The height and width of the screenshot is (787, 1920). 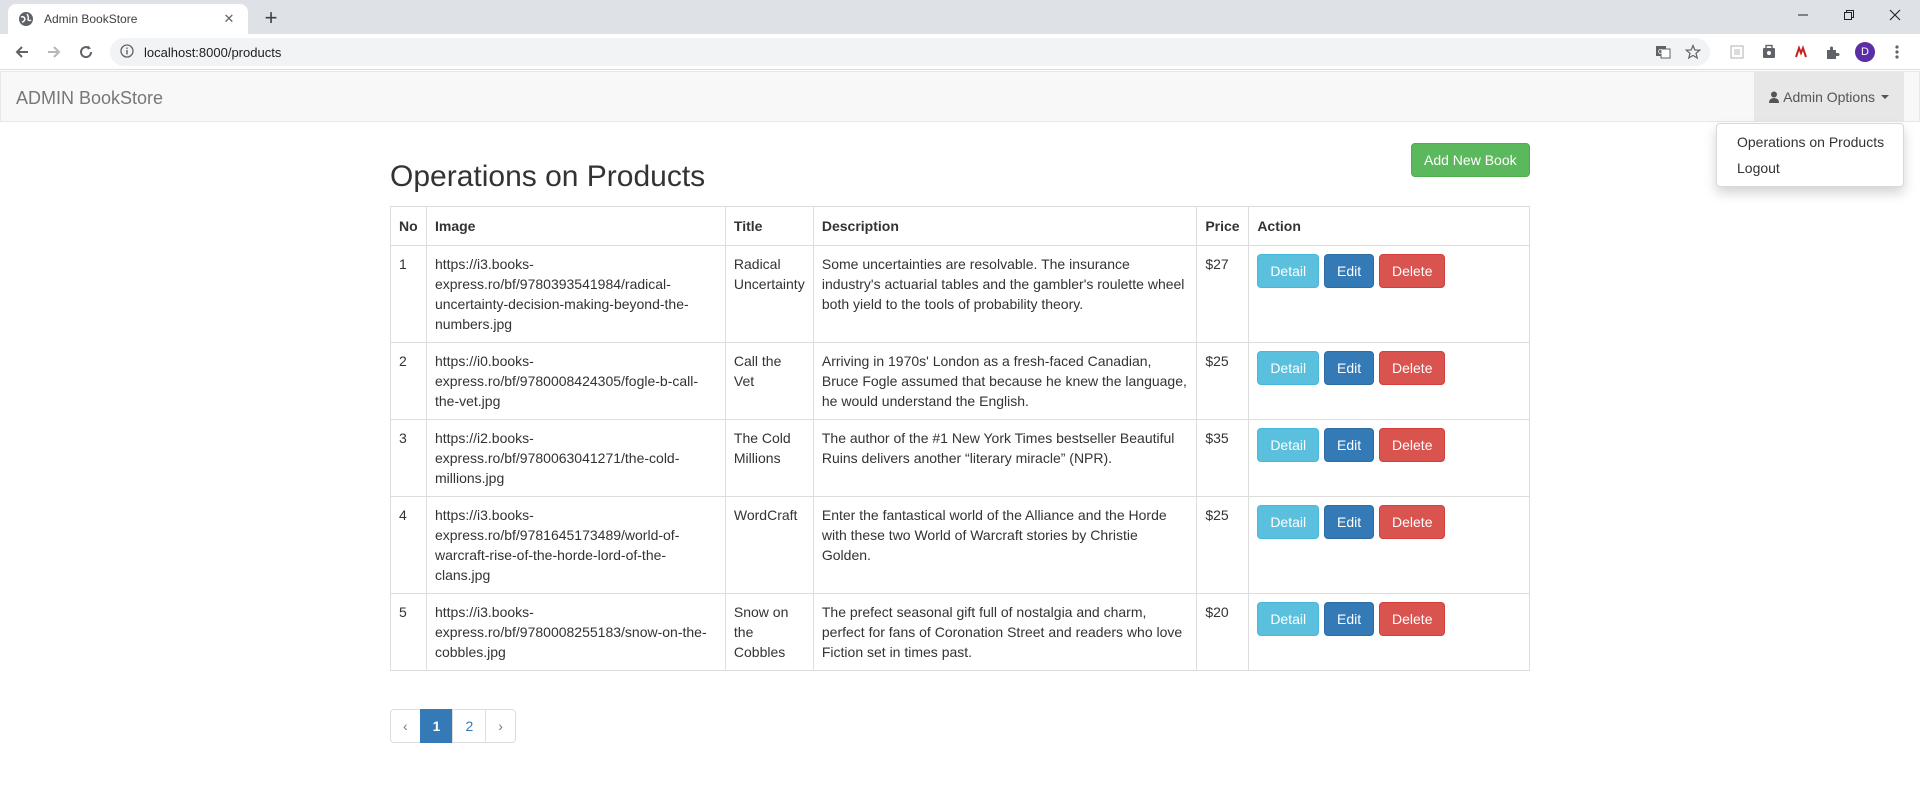 I want to click on browser-tab: Admin BookStore ✕, so click(x=128, y=19).